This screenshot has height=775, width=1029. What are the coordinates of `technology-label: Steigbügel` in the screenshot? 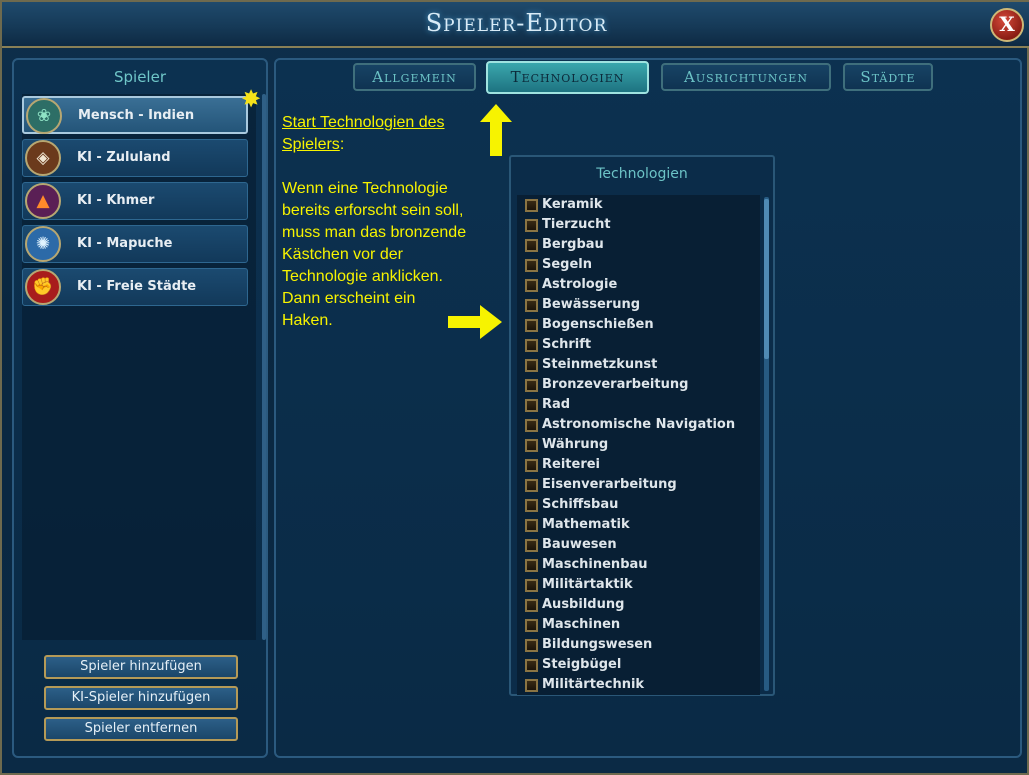 It's located at (582, 664).